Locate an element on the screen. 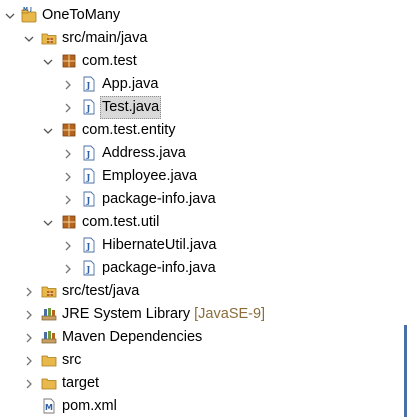  tree-item-package-info-entity: J package-info.java is located at coordinates (202, 199).